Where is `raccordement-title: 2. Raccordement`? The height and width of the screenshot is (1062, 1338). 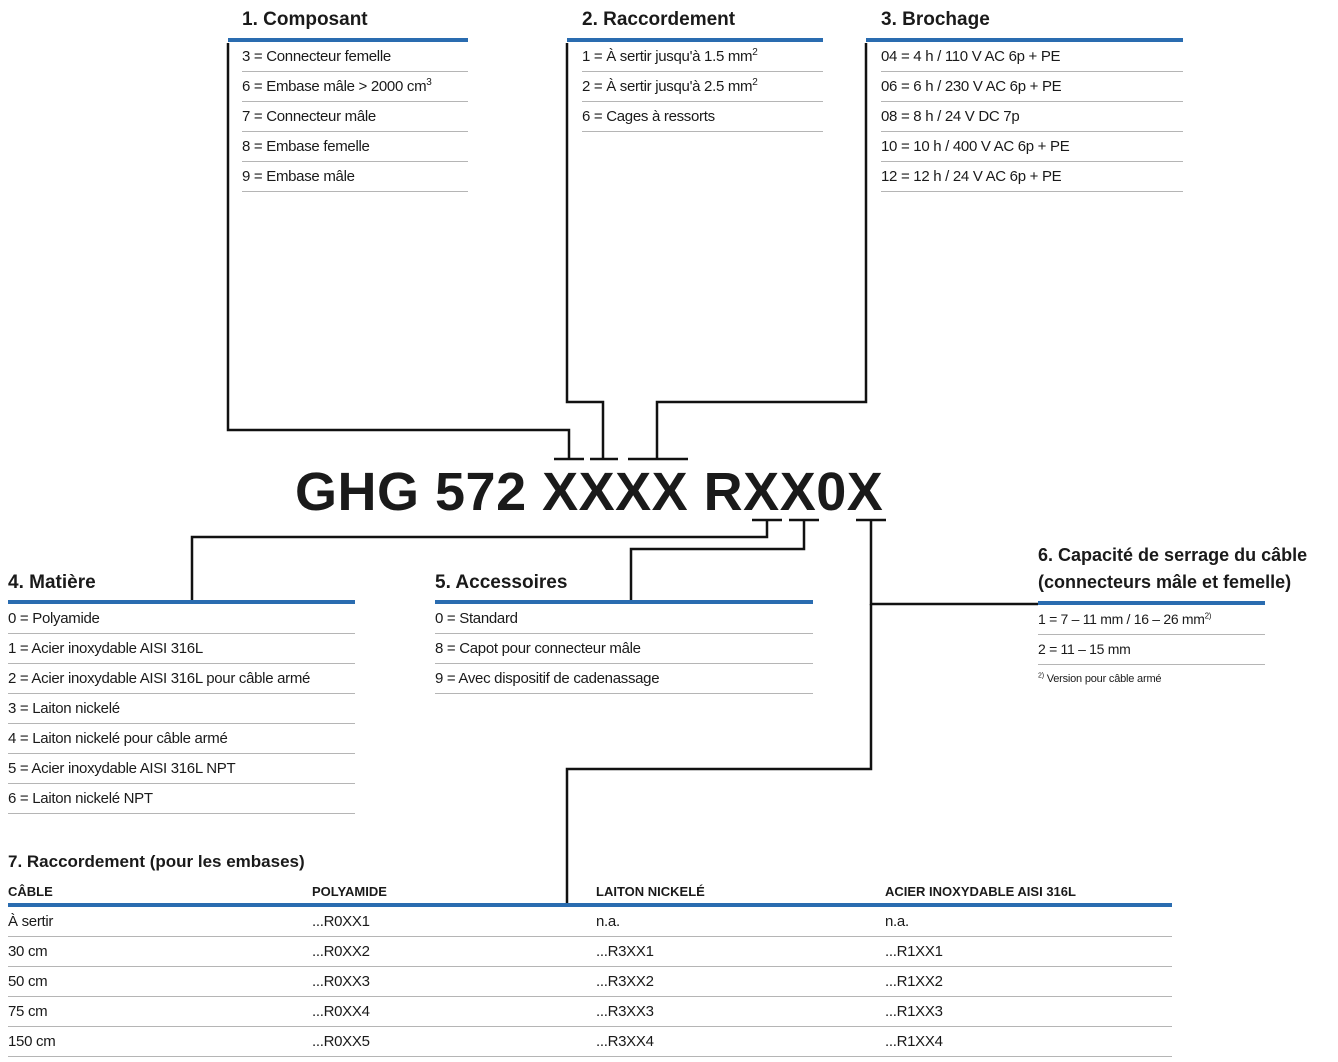 raccordement-title: 2. Raccordement is located at coordinates (659, 19).